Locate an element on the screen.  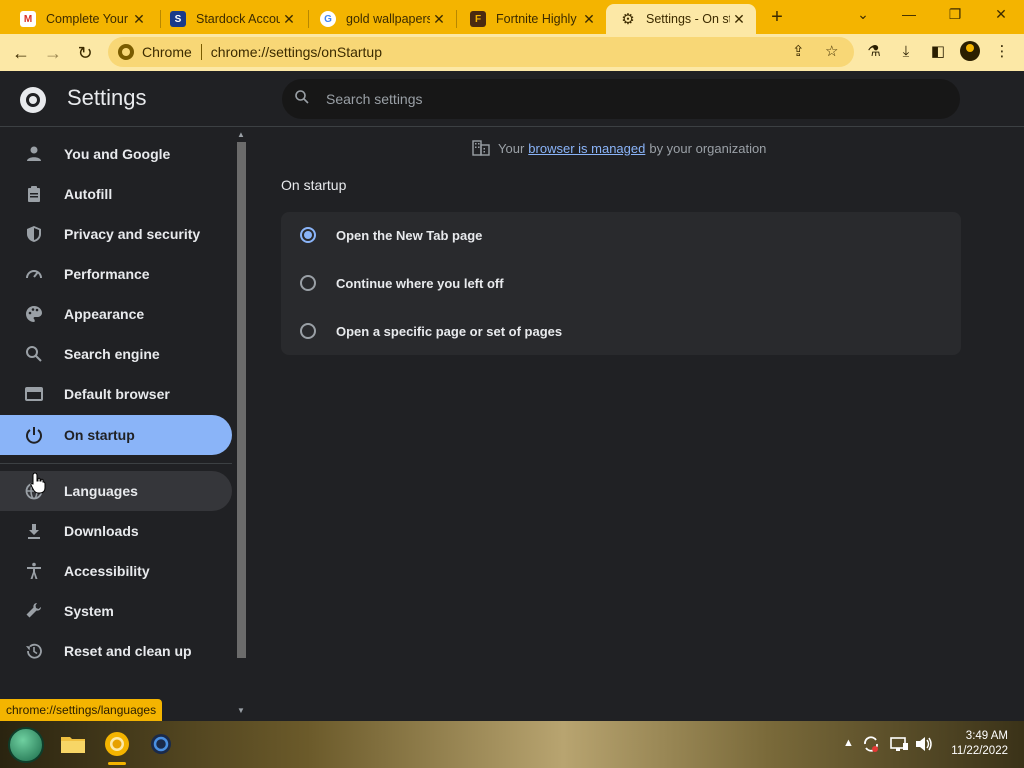
omnibox-site: Chrome is located at coordinates (167, 52).